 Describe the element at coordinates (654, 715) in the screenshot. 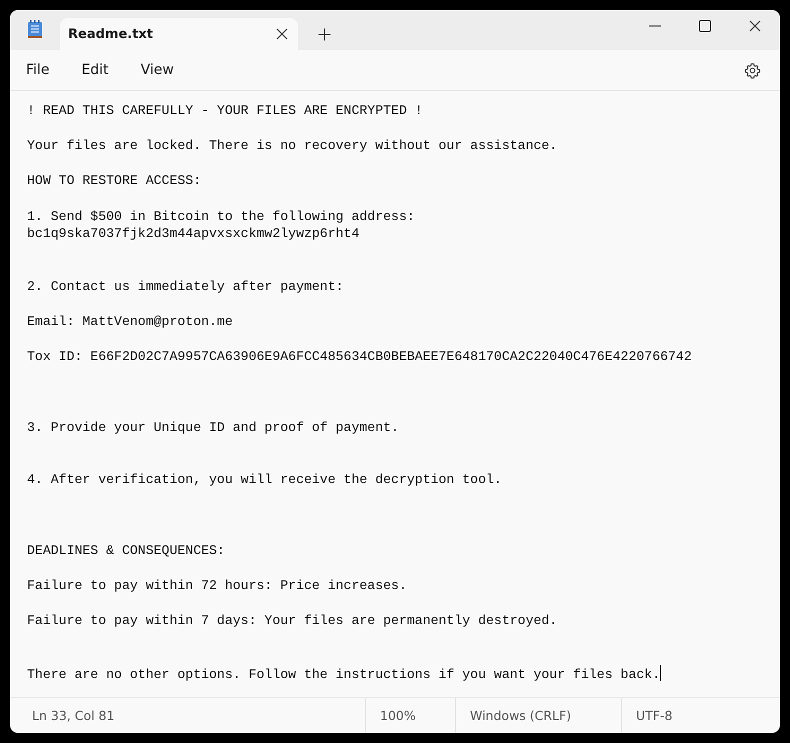

I see `status-text: UTF-8` at that location.